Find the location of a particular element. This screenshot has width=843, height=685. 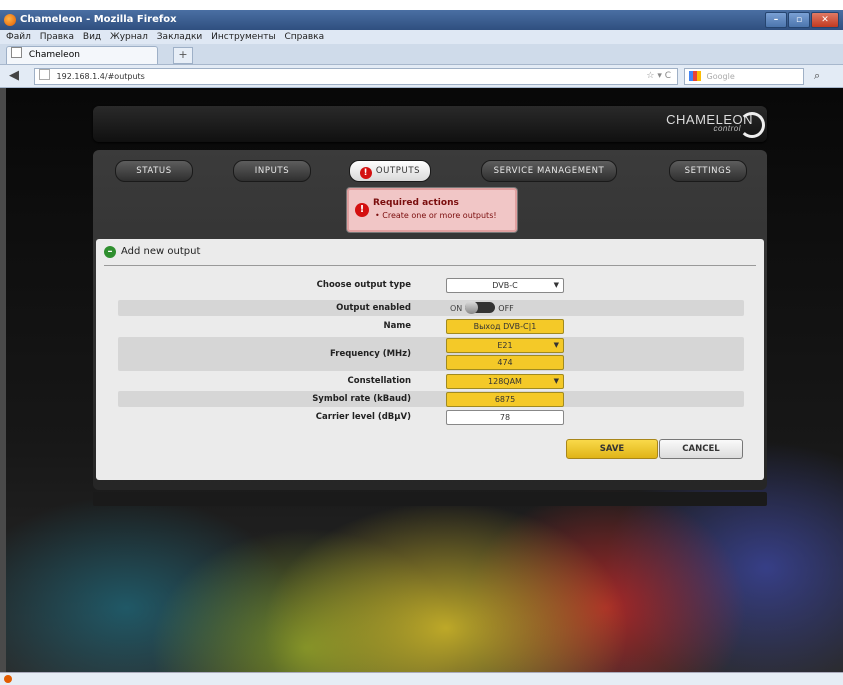

output-enabled-toggle: ON OFF is located at coordinates (482, 307).